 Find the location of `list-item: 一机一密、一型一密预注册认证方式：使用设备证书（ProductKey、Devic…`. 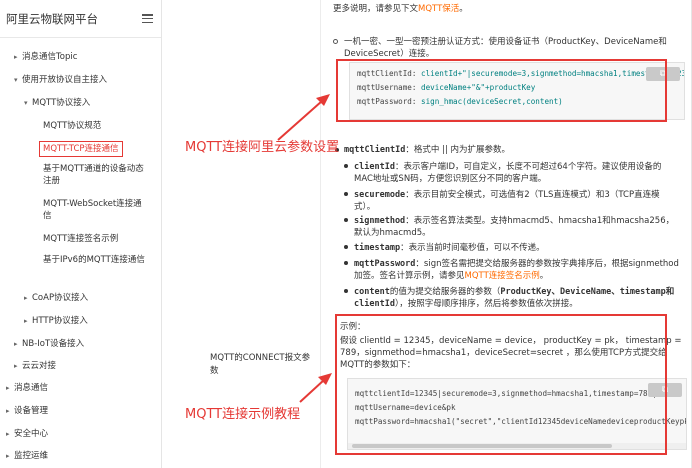

list-item: 一机一密、一型一密预注册认证方式：使用设备证书（ProductKey、Devic… is located at coordinates (505, 48).